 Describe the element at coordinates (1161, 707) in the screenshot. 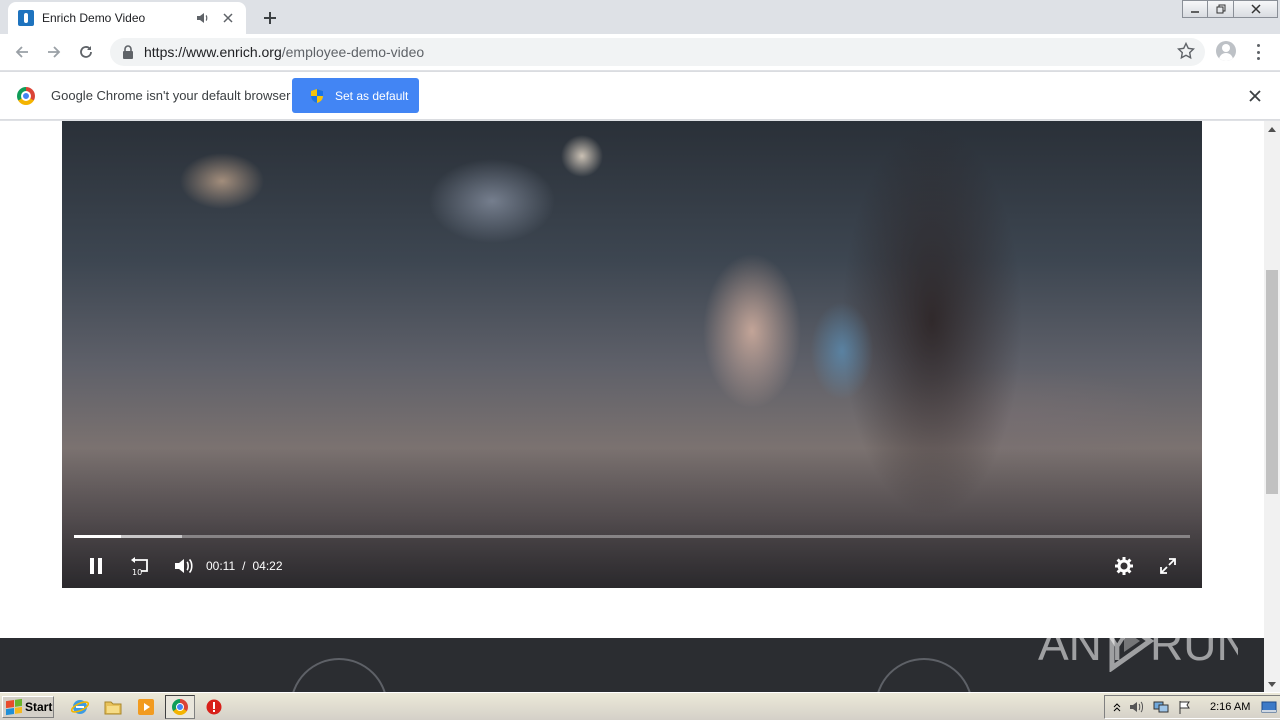

I see `network-icon` at that location.